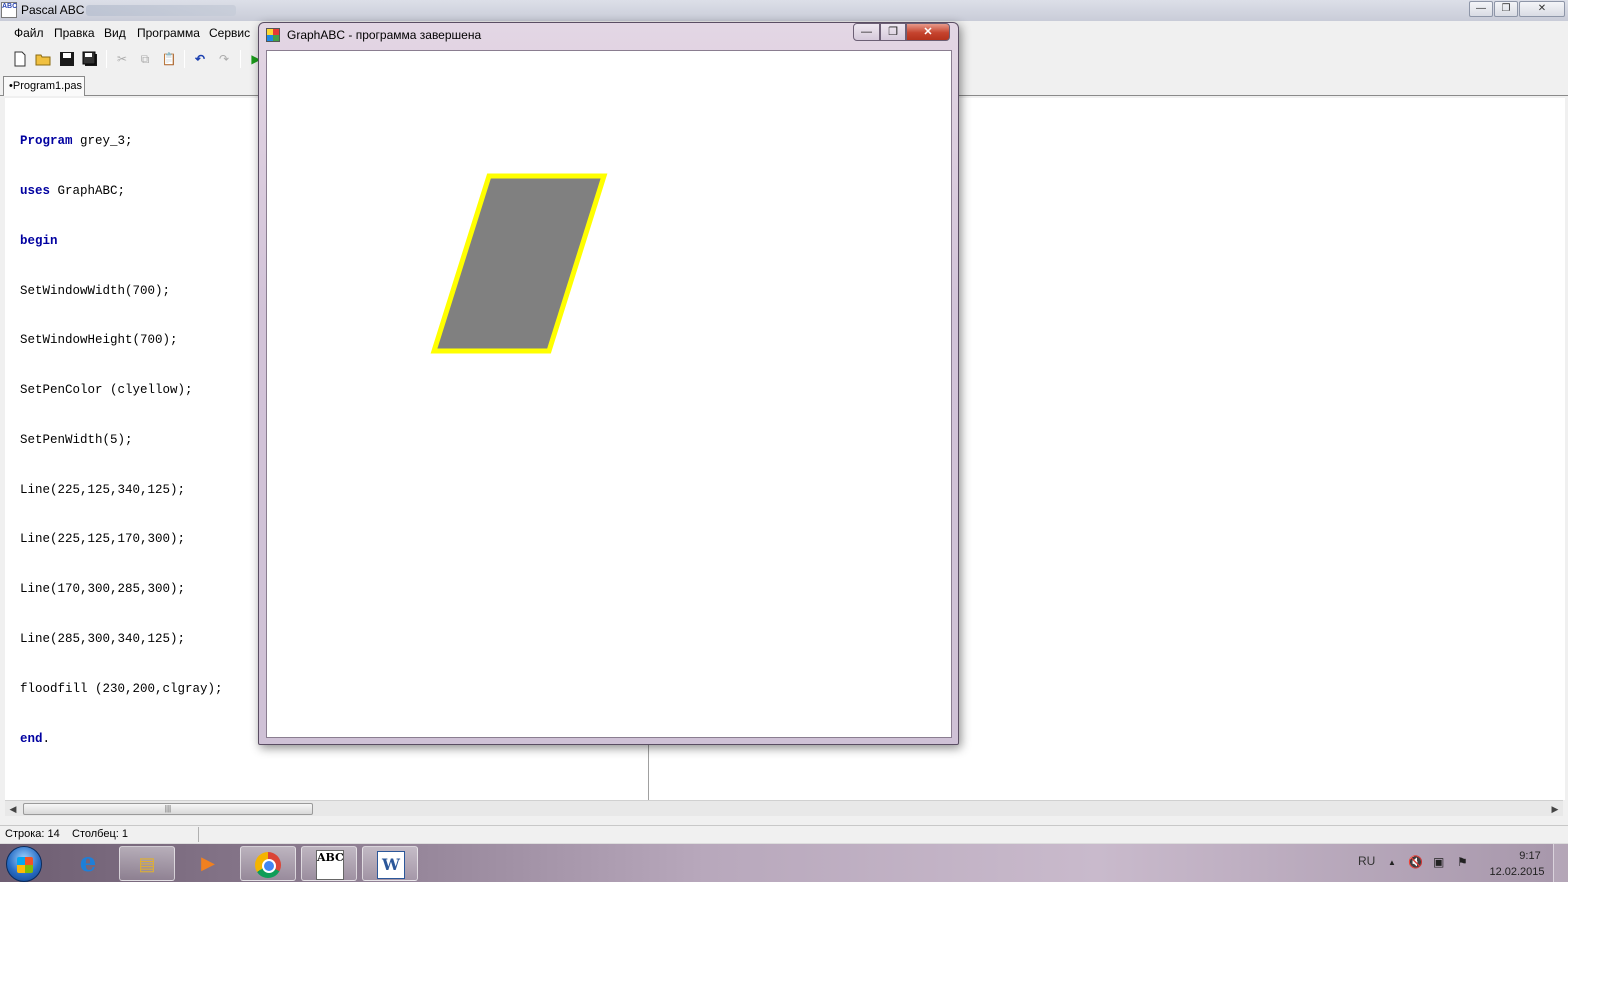  Describe the element at coordinates (1530, 856) in the screenshot. I see `clock-time: 9:17` at that location.